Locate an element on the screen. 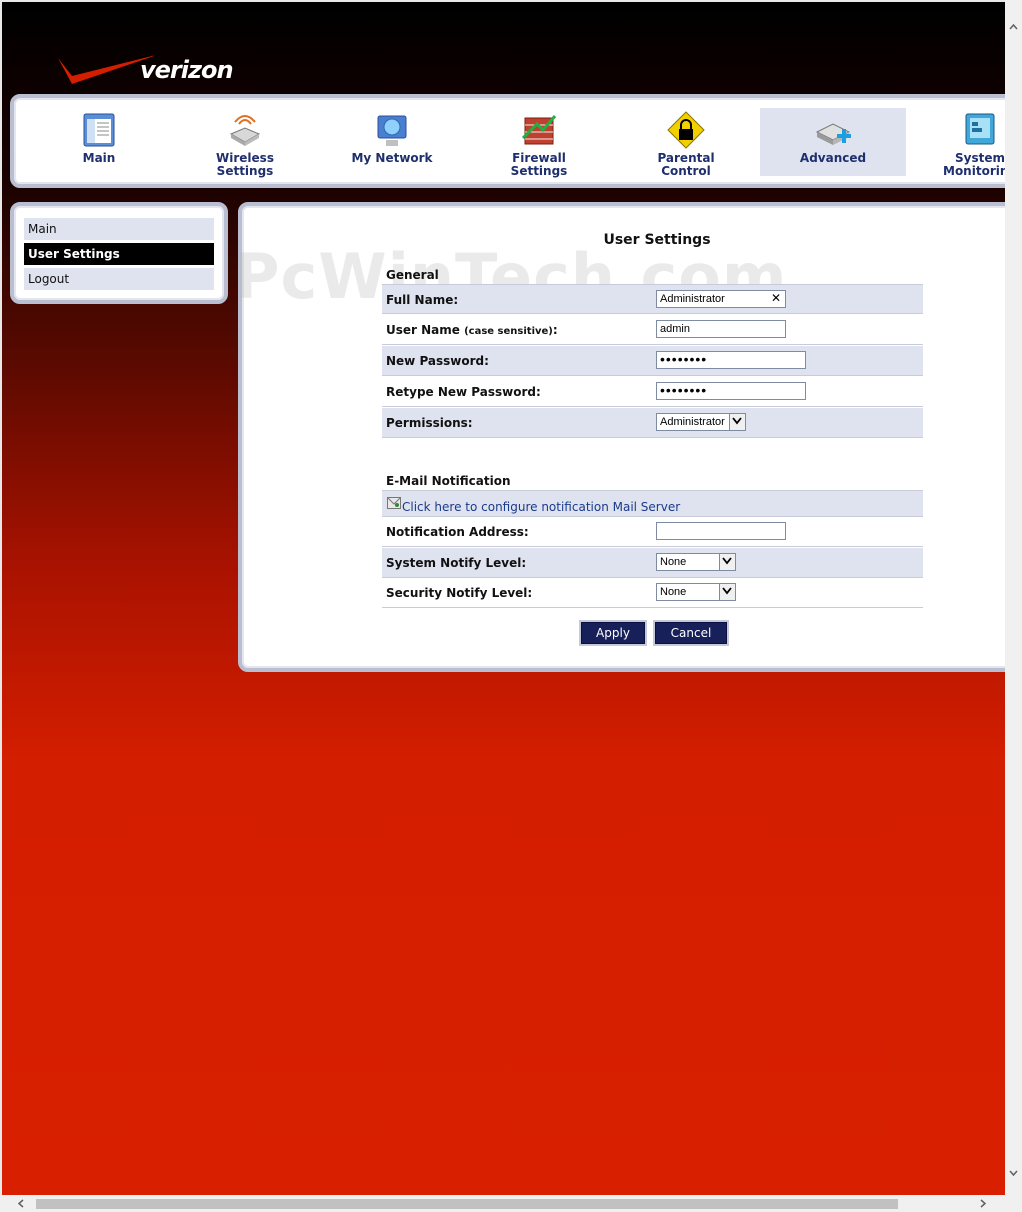 Image resolution: width=1022 pixels, height=1212 pixels. side-menu: Main User Settings Logout is located at coordinates (119, 253).